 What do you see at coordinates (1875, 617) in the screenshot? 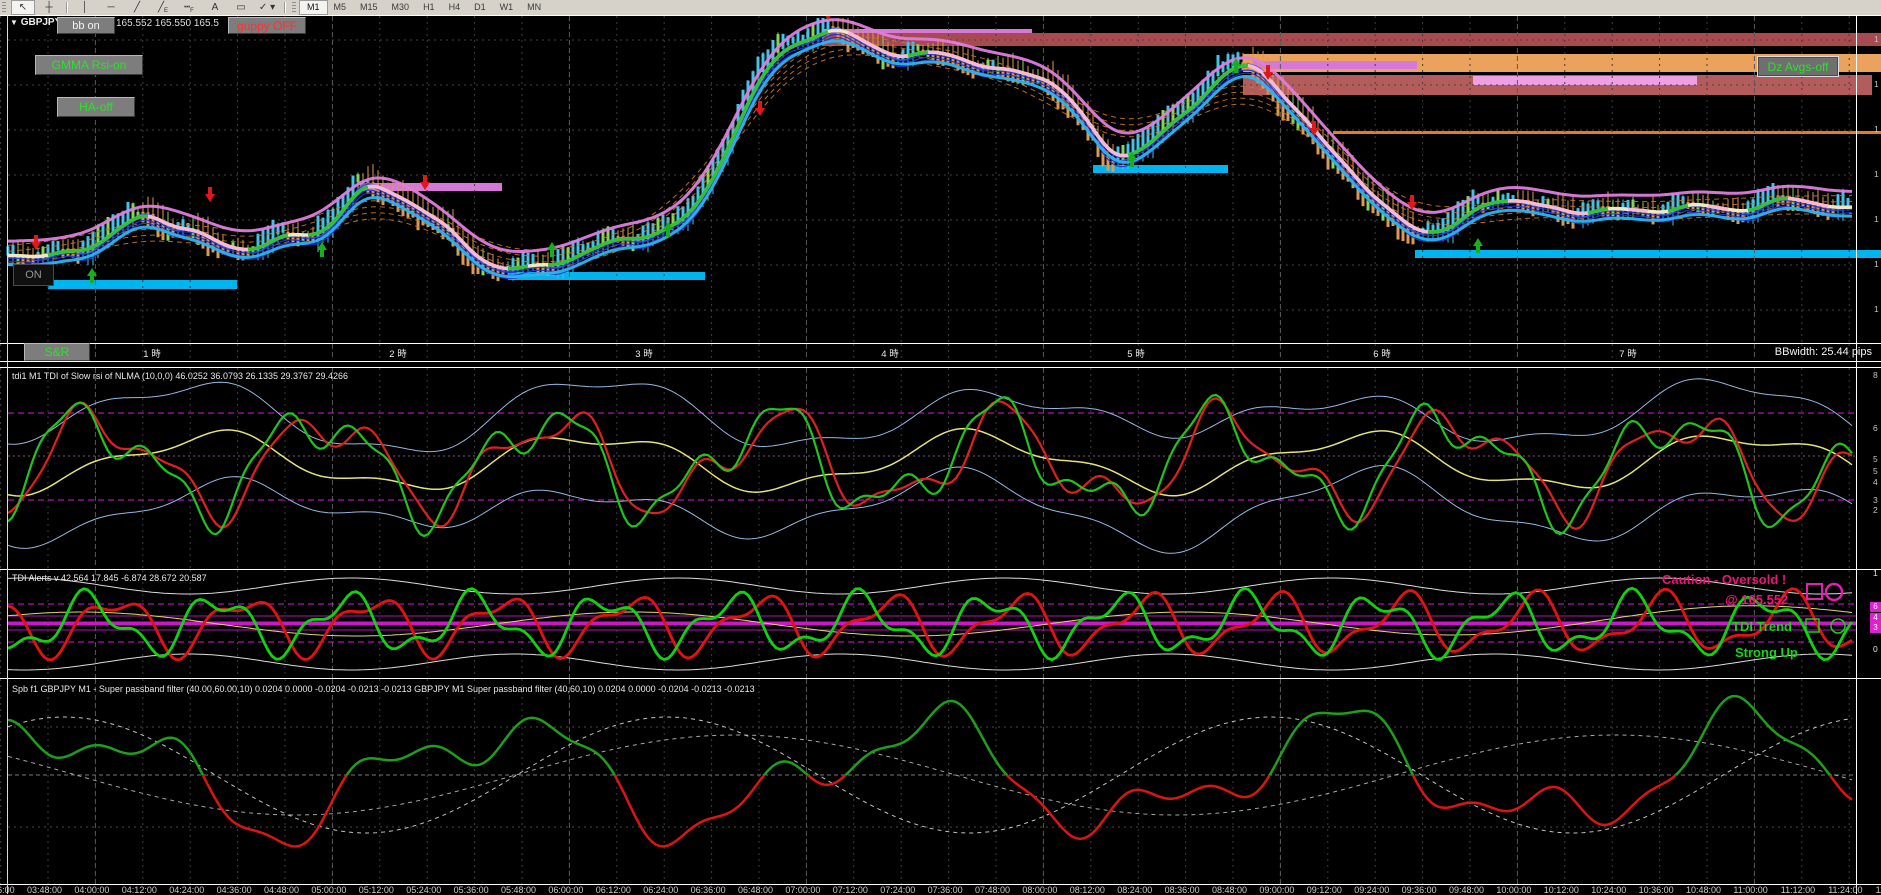
I see `alerts-axis-badge: 4` at bounding box center [1875, 617].